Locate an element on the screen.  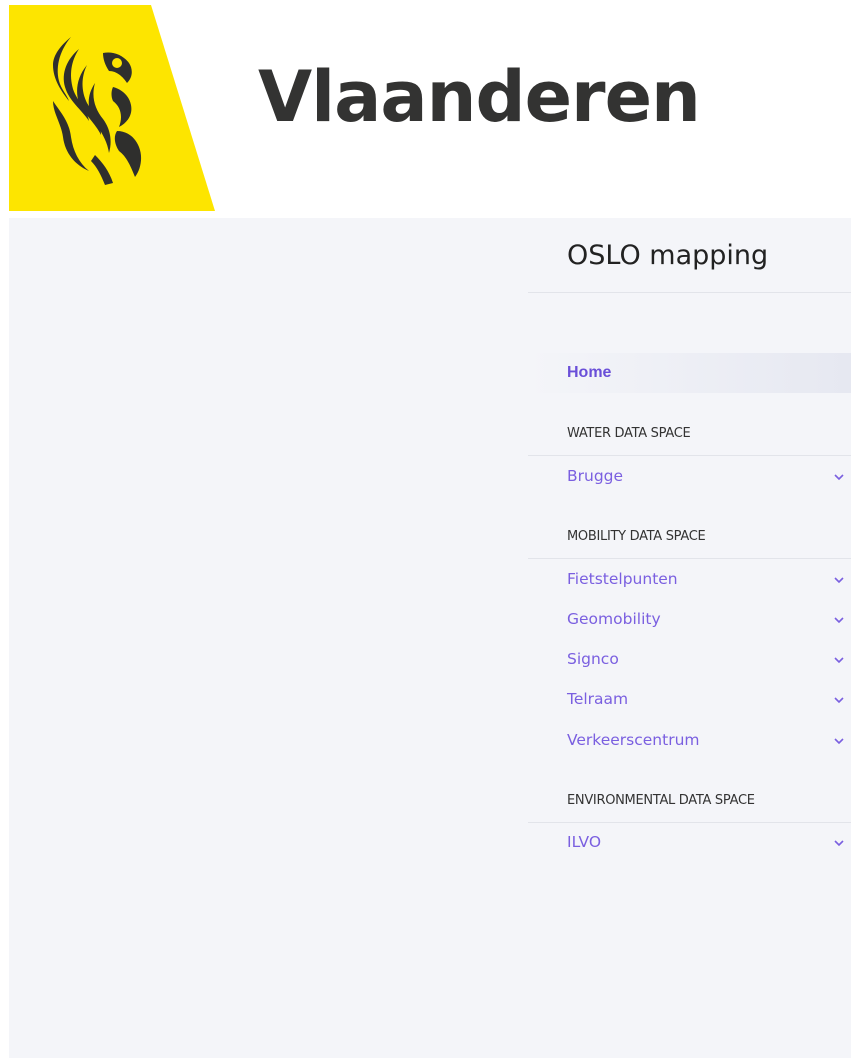
section-heading-environmental: ENVIRONMENTAL DATA SPACE is located at coordinates (661, 800).